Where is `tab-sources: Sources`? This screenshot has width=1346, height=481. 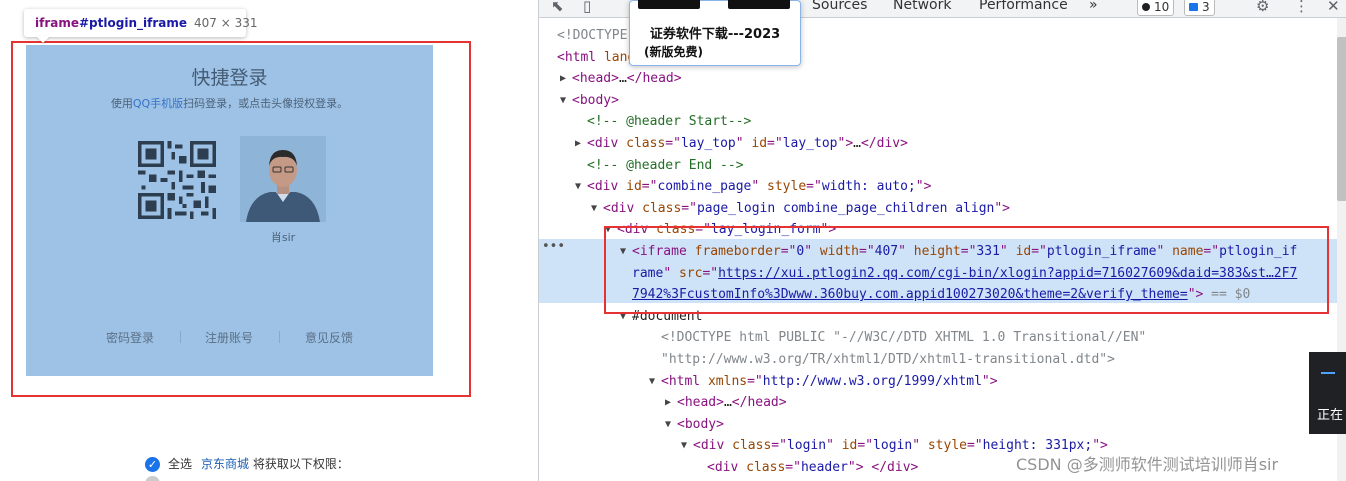
tab-sources: Sources is located at coordinates (839, 6).